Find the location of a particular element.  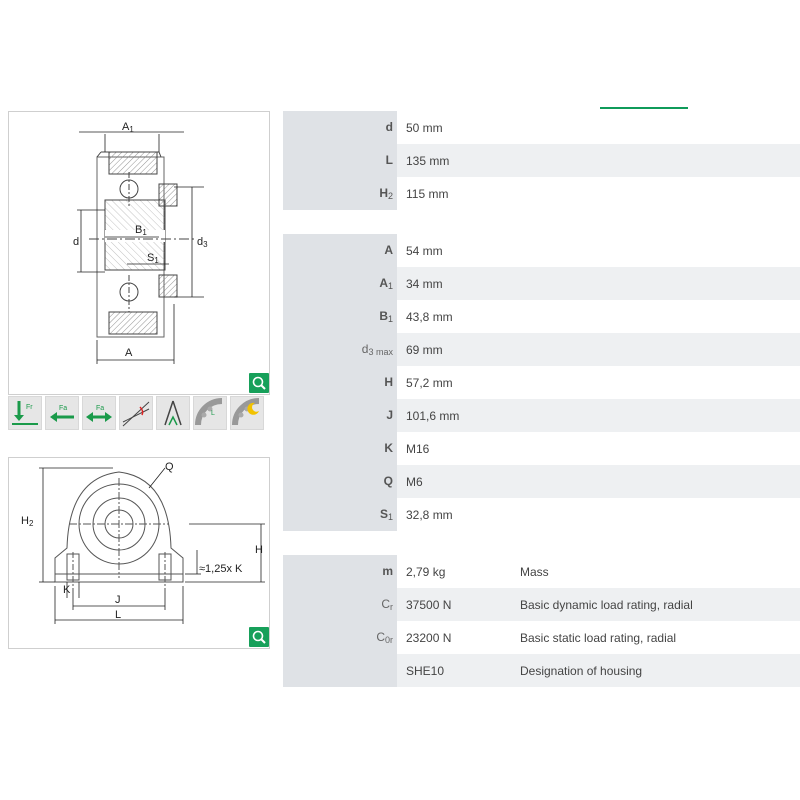

main-dimensions-table: d 50 mm L 135 mm H2 115 mm is located at coordinates (541, 160).